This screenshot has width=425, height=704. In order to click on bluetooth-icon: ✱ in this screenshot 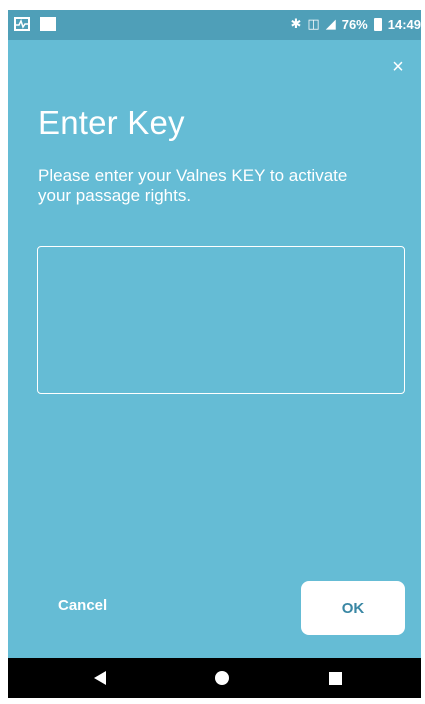, I will do `click(296, 23)`.